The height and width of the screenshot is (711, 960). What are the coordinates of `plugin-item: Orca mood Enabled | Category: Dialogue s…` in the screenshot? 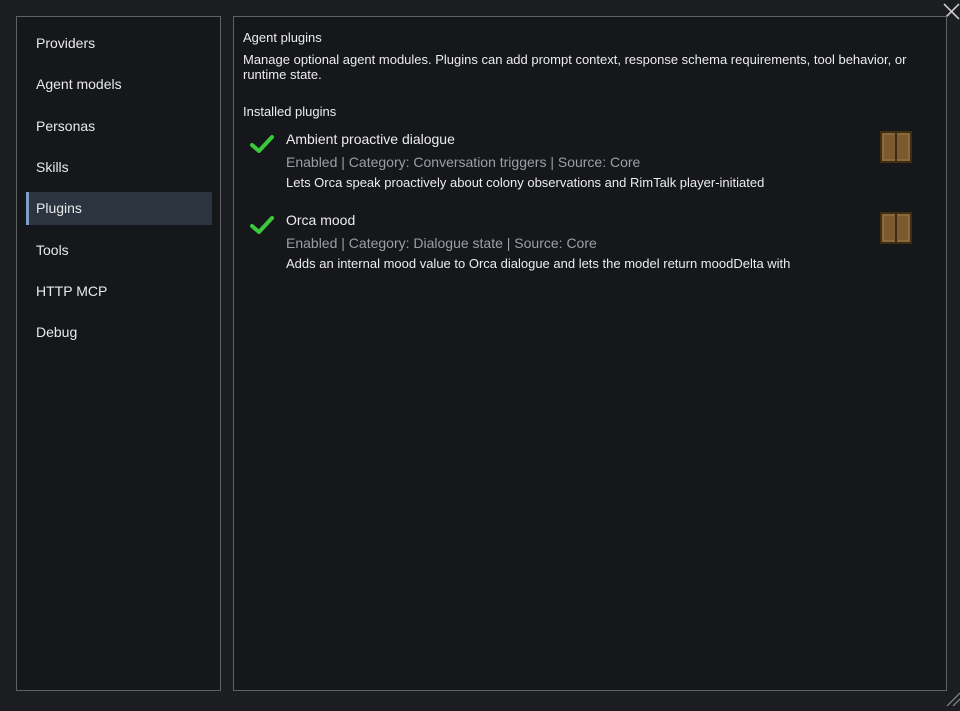 It's located at (588, 247).